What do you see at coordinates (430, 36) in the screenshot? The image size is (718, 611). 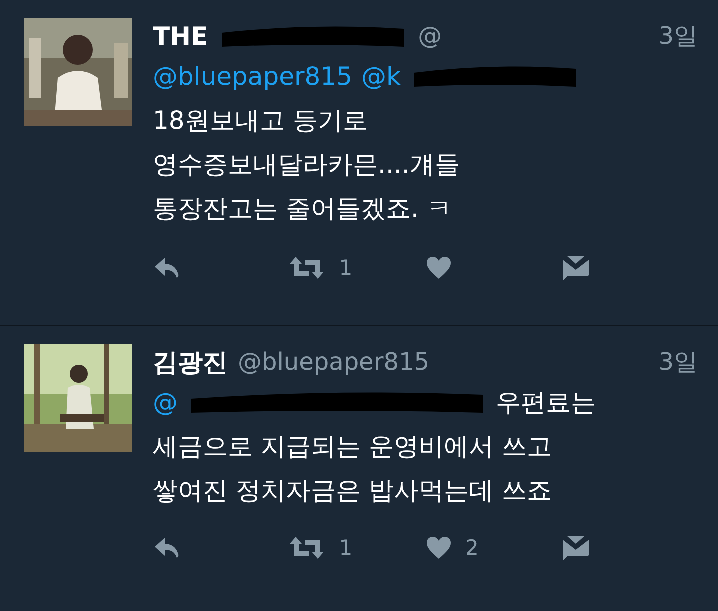 I see `author-handle: @` at bounding box center [430, 36].